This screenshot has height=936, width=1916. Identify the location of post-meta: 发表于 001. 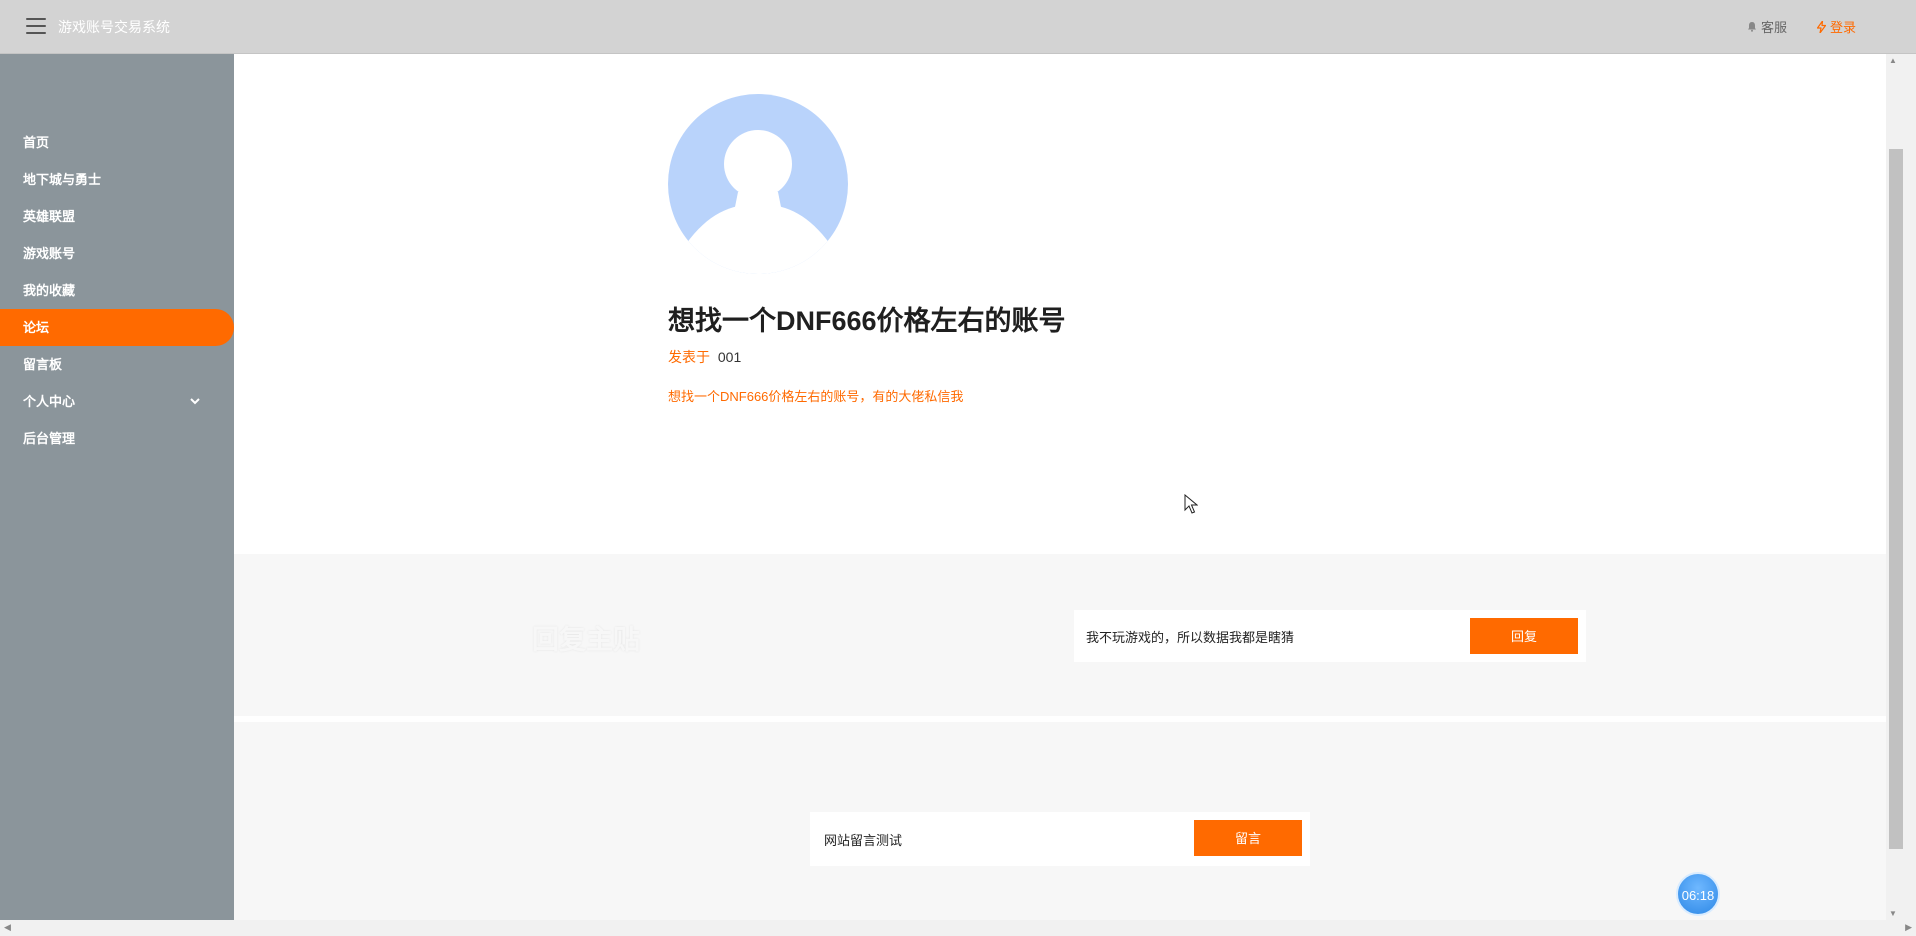
(704, 357).